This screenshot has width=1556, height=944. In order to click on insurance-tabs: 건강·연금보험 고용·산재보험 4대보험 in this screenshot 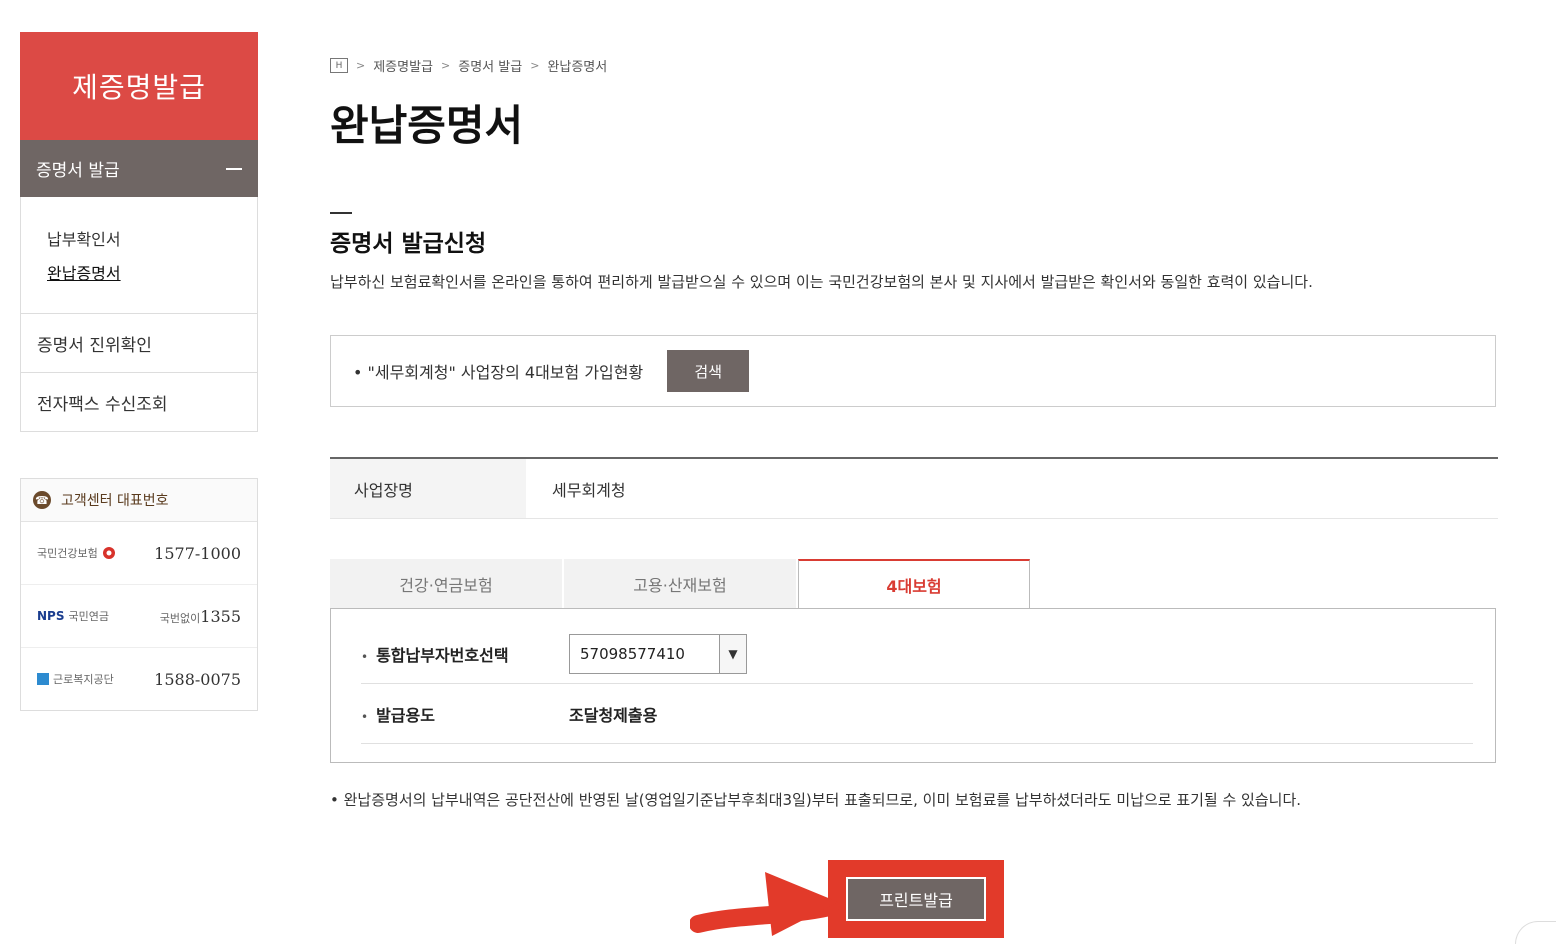, I will do `click(681, 584)`.